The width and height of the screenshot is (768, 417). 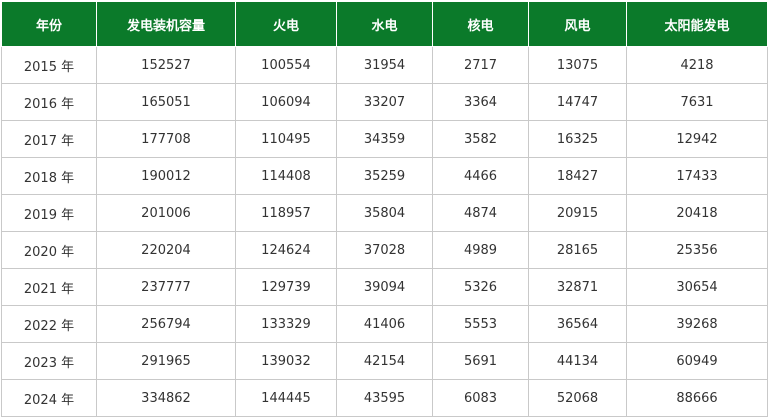 I want to click on cell-solar: 20418, so click(x=697, y=213).